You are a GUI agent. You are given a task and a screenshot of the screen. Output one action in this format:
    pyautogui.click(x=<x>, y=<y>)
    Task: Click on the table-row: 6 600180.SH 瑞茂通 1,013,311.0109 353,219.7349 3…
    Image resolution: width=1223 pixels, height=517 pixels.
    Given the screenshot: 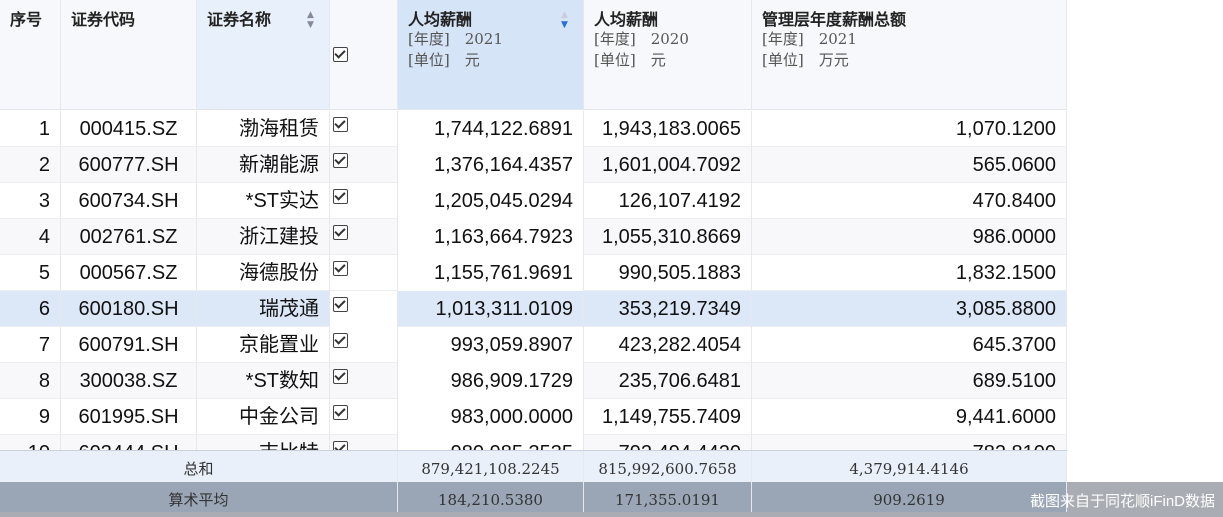 What is the action you would take?
    pyautogui.click(x=533, y=309)
    